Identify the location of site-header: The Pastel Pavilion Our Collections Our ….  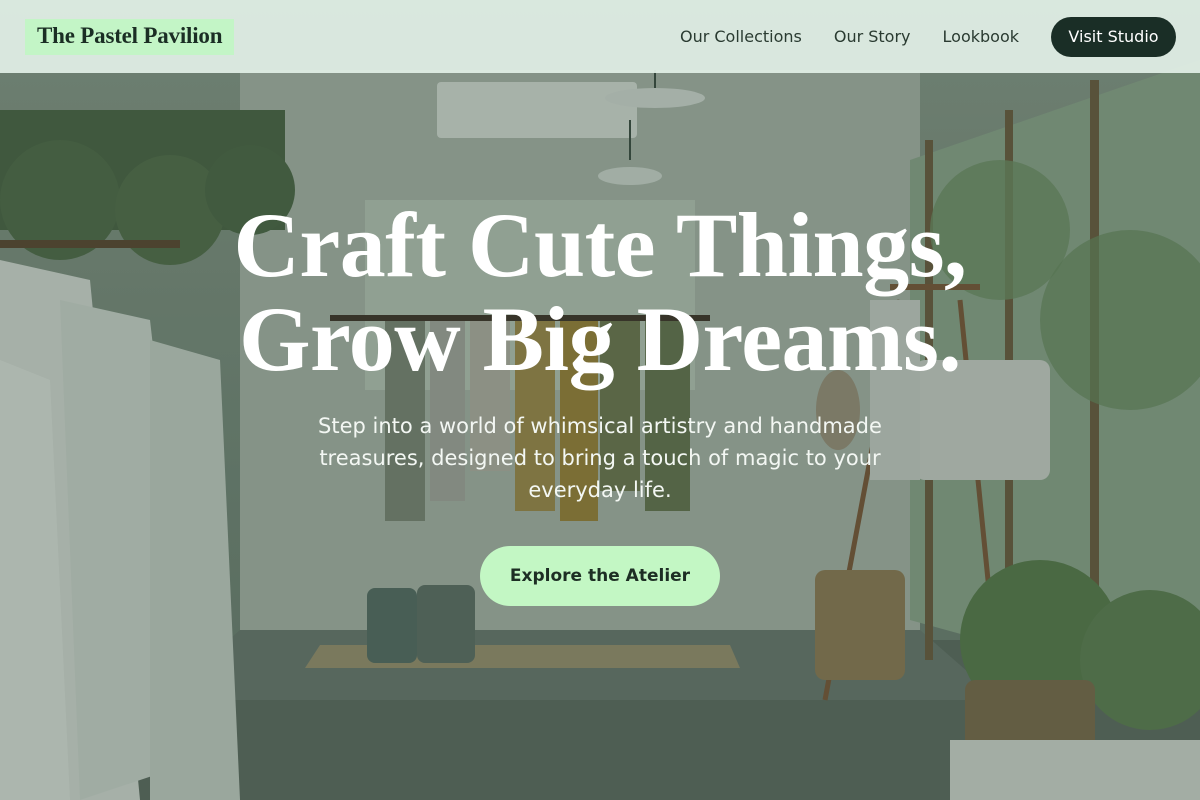
(600, 36).